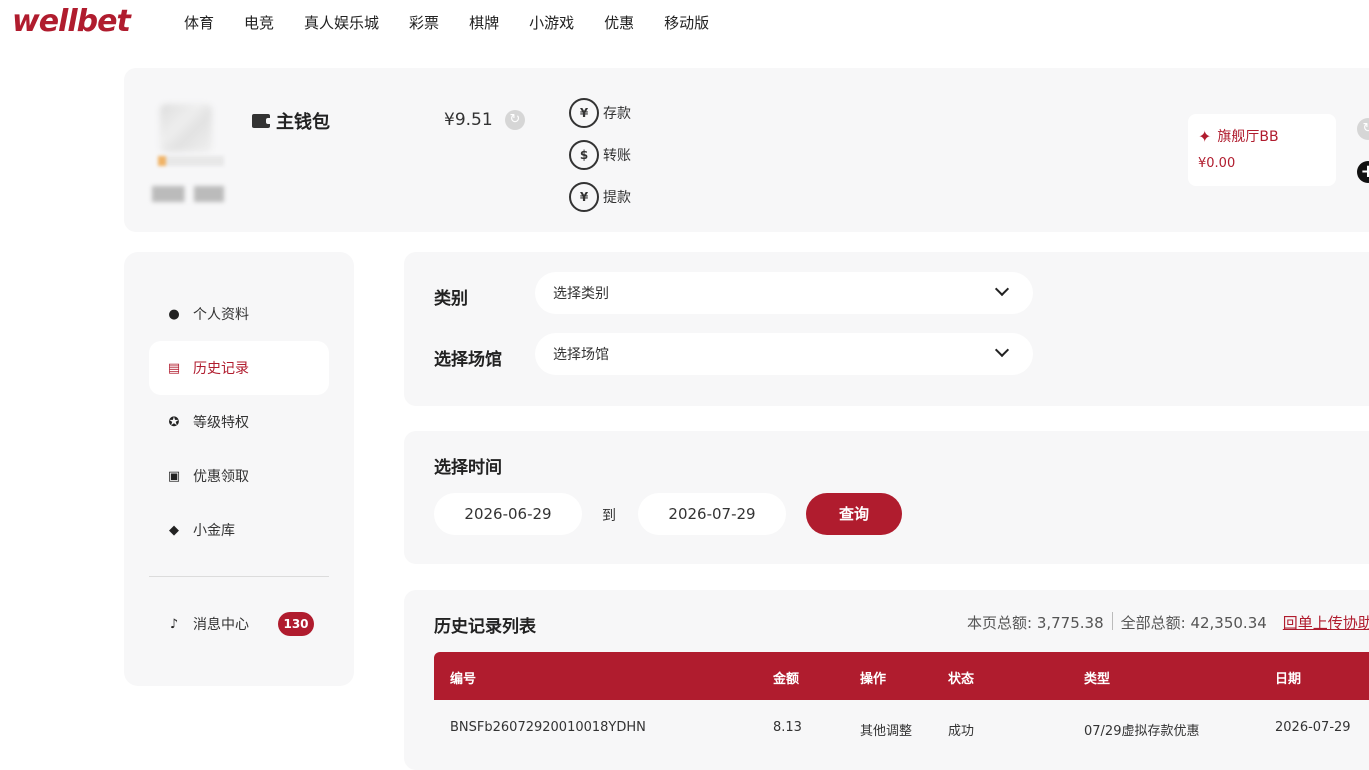 This screenshot has height=770, width=1369. What do you see at coordinates (71, 21) in the screenshot?
I see `wellbet-logo: wellbet` at bounding box center [71, 21].